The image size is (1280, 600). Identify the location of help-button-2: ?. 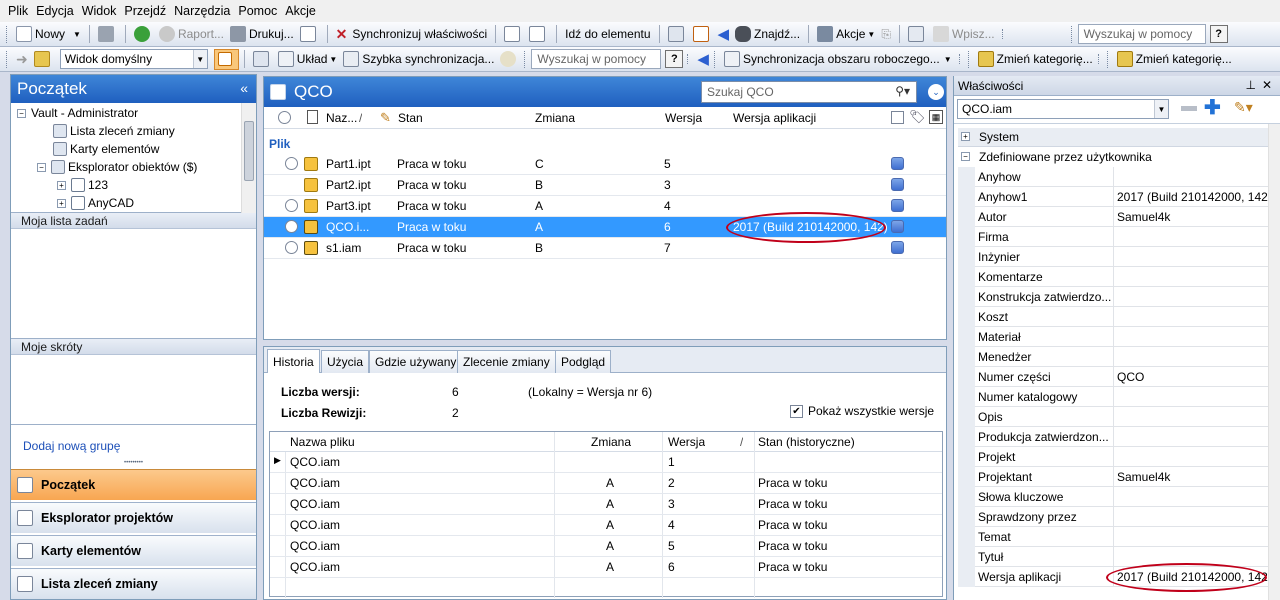
(674, 59).